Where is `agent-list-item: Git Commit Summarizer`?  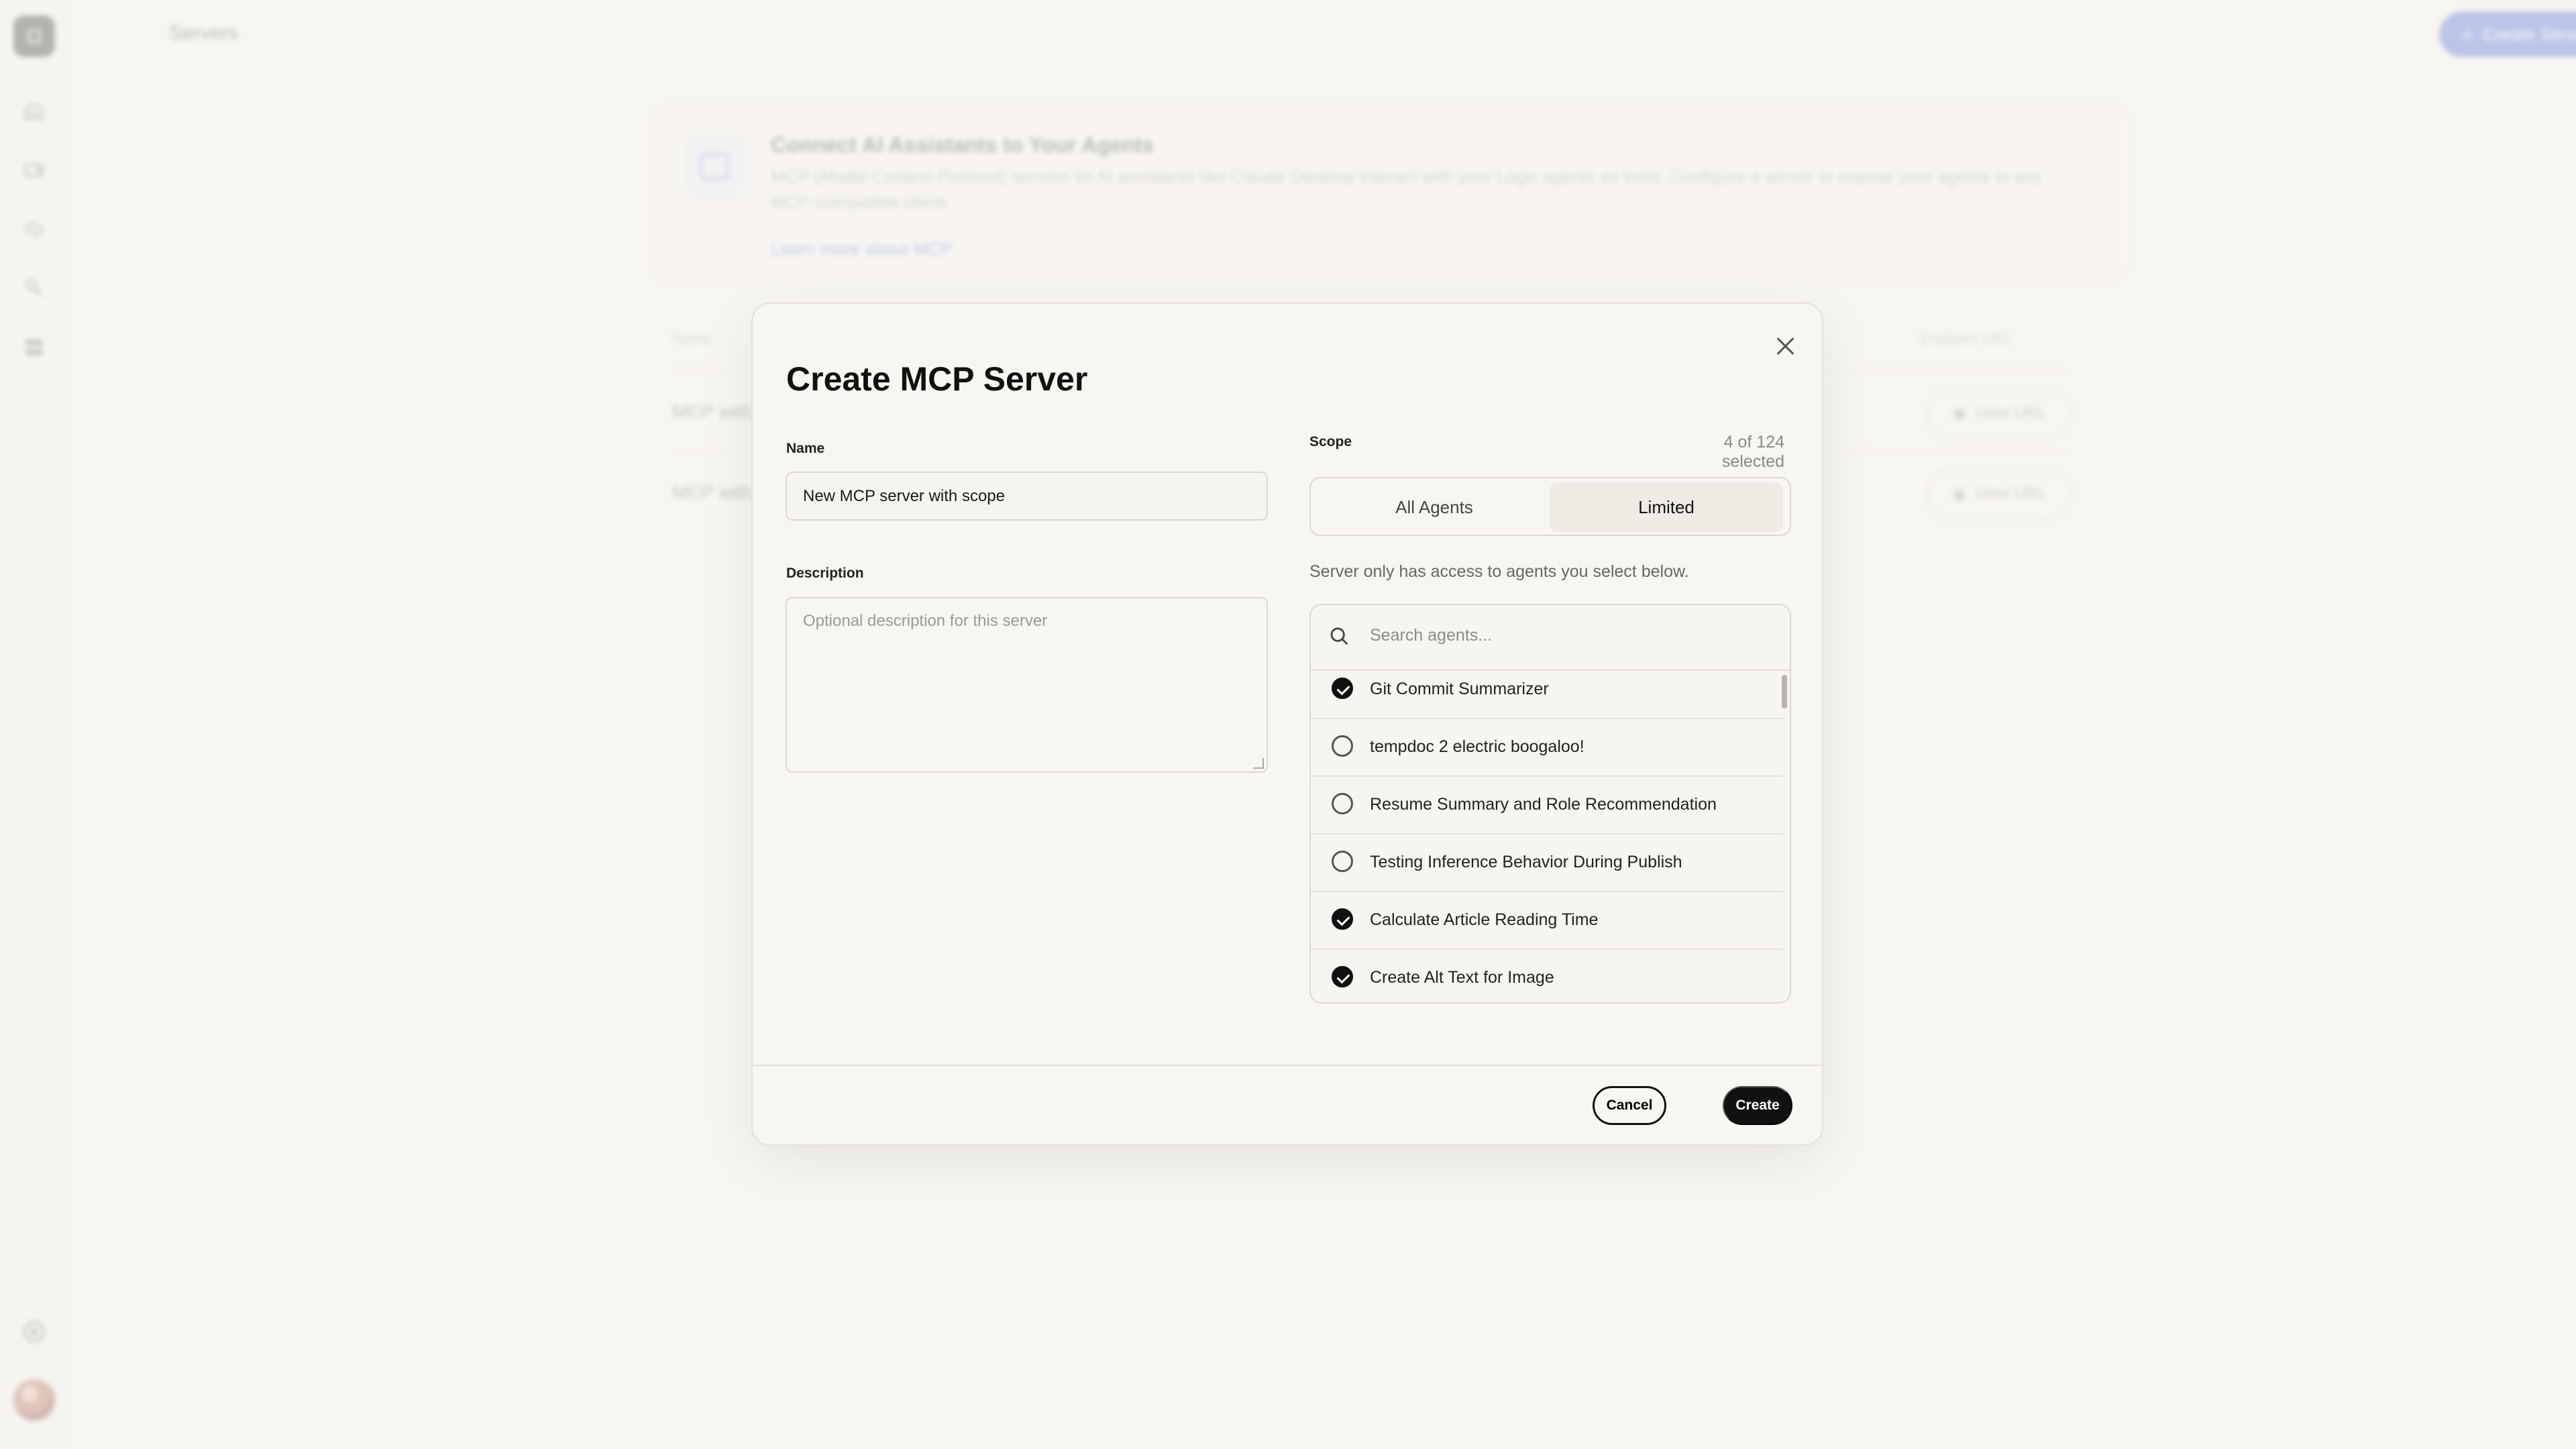
agent-list-item: Git Commit Summarizer is located at coordinates (1547, 689).